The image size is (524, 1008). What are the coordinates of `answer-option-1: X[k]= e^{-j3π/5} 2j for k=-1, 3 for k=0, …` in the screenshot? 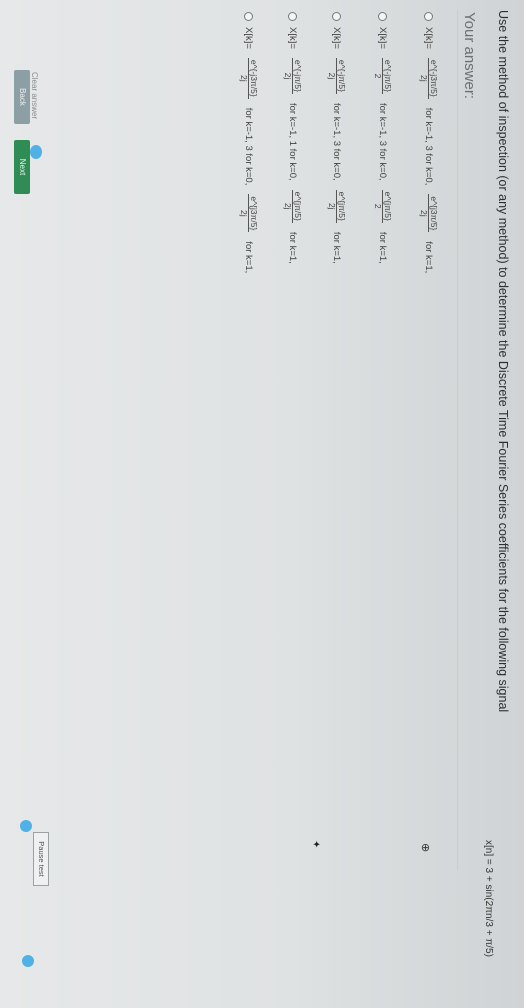 It's located at (429, 143).